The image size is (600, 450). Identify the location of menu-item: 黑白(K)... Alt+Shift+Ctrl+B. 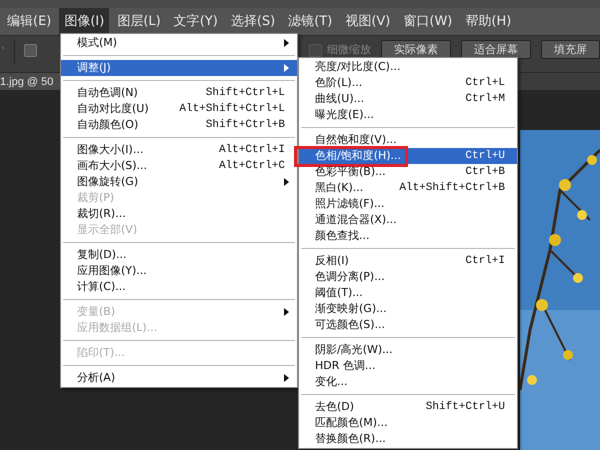
(408, 188).